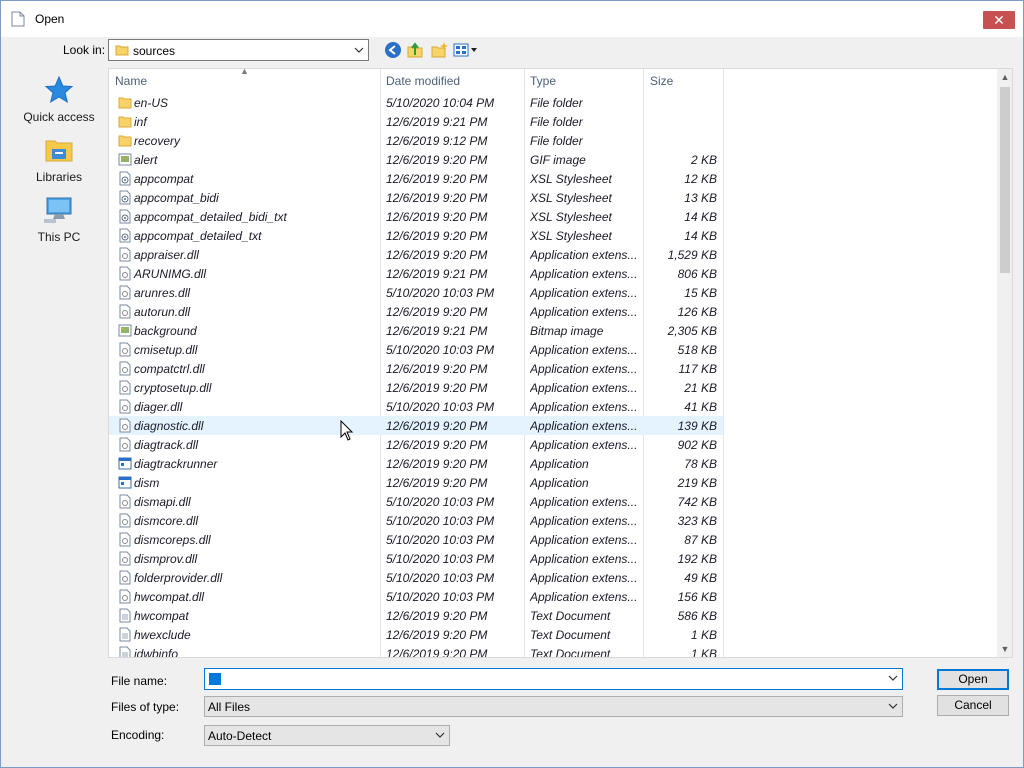 This screenshot has height=768, width=1024. What do you see at coordinates (240, 736) in the screenshot?
I see `encoding-value: Auto-Detect` at bounding box center [240, 736].